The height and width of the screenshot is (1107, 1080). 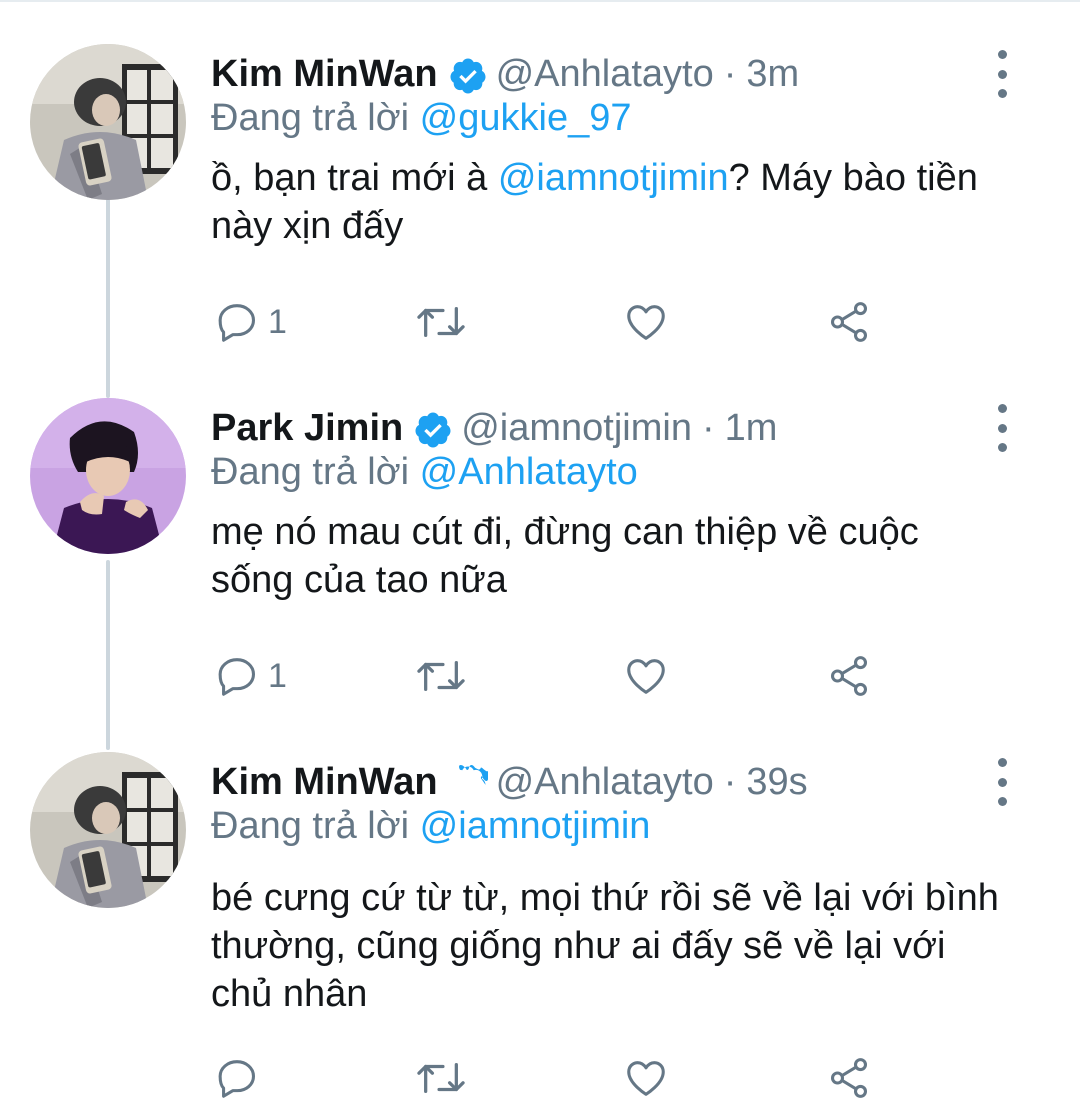 What do you see at coordinates (535, 826) in the screenshot?
I see `replying-to-handle: @iamnotjimin` at bounding box center [535, 826].